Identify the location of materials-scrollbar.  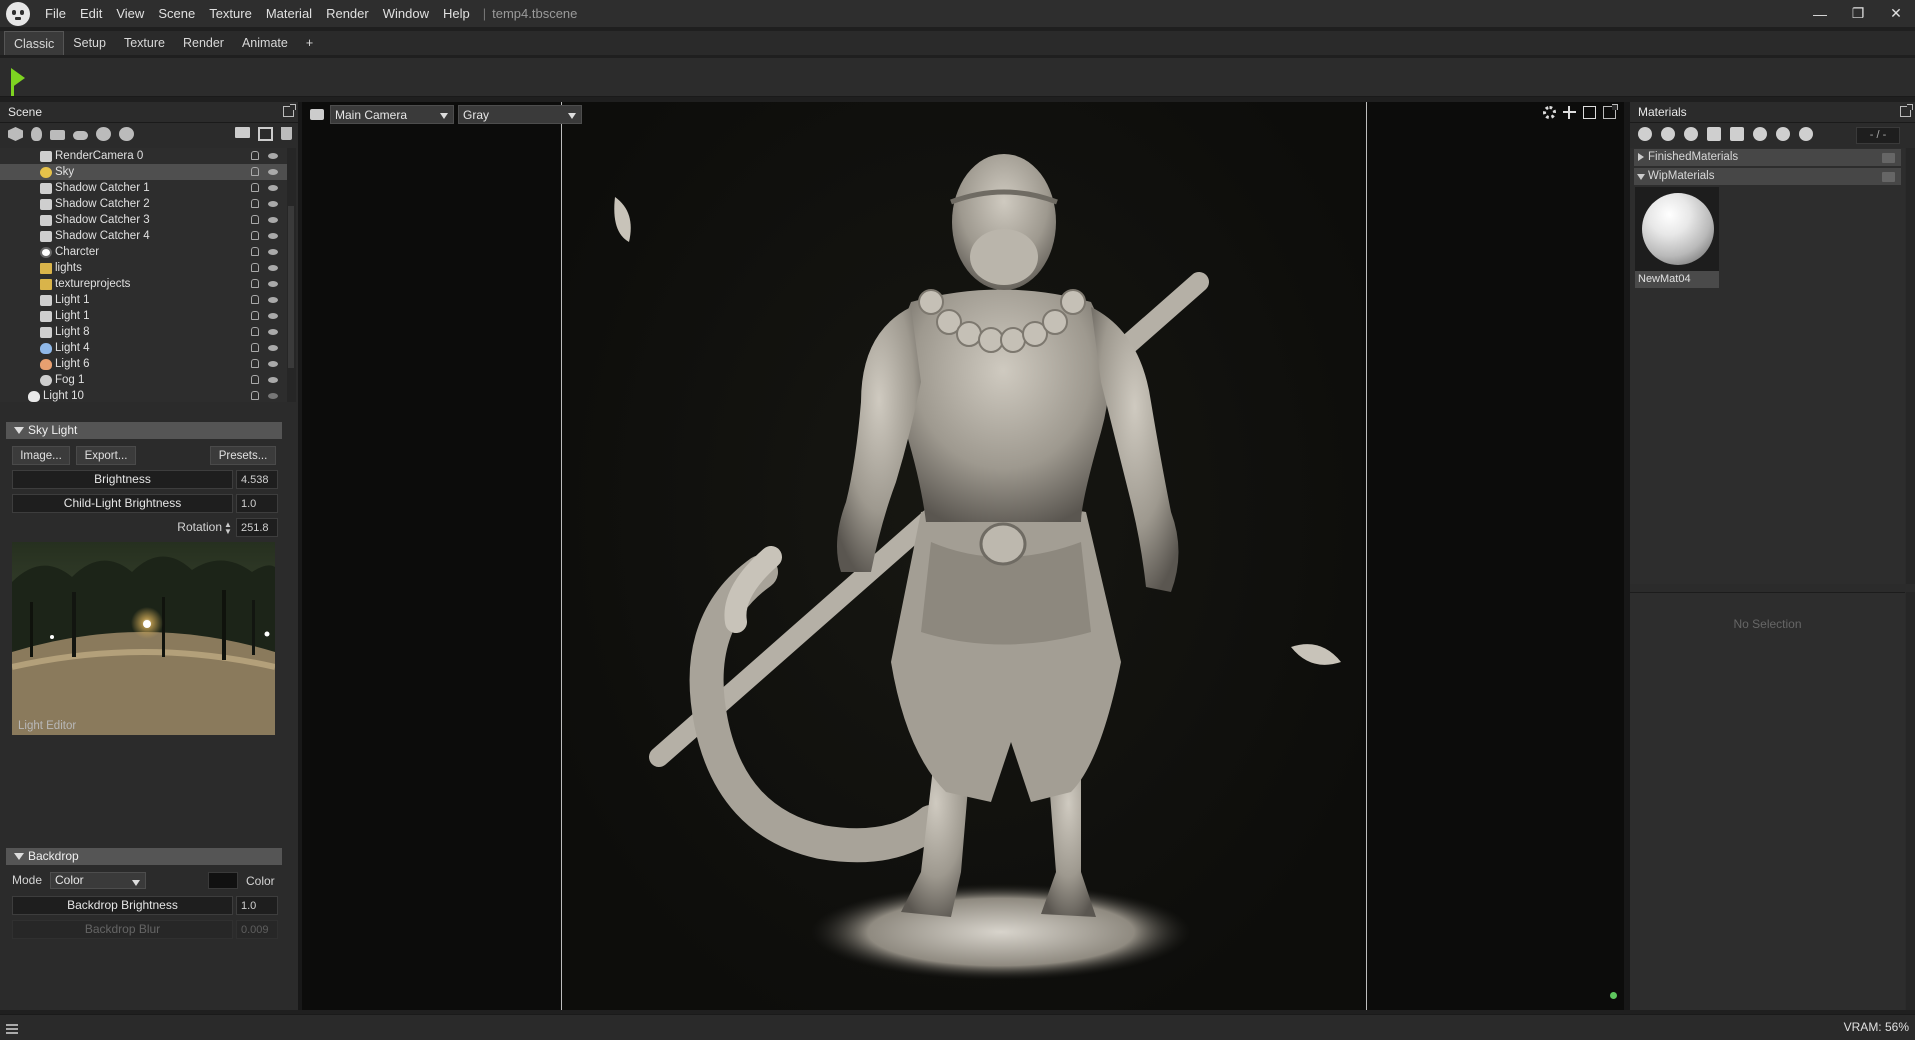
(1910, 366).